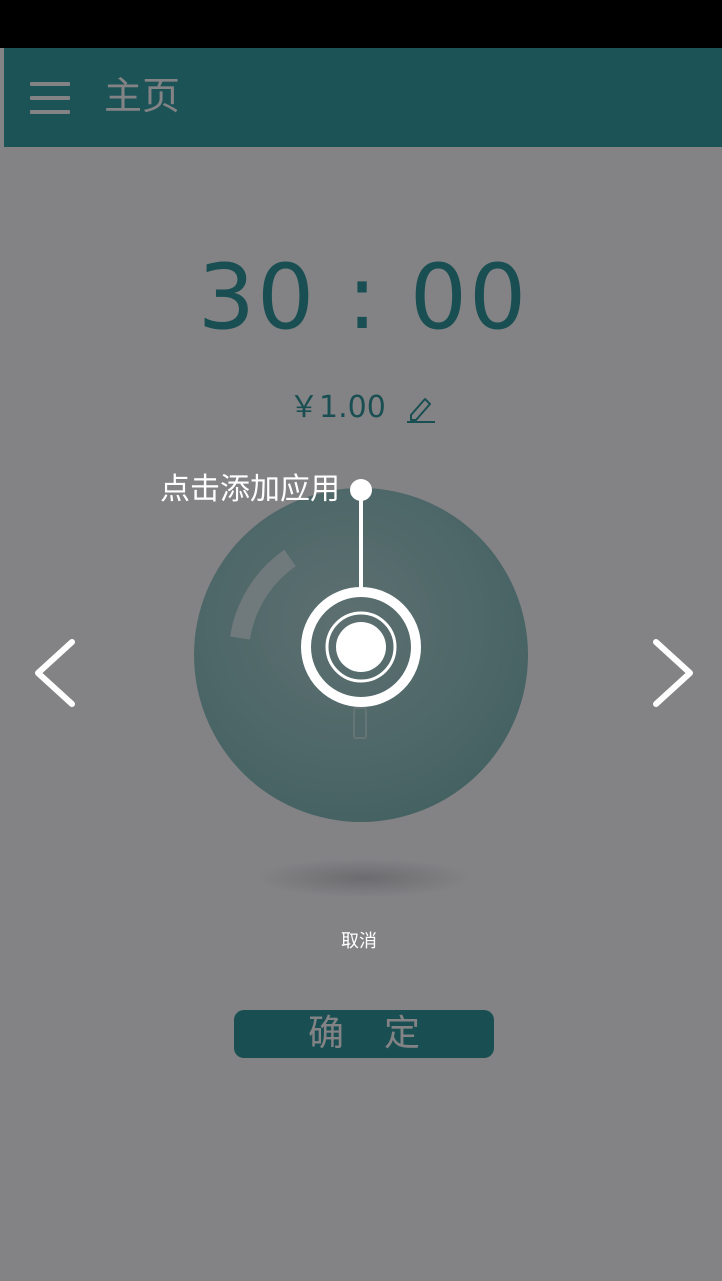 This screenshot has width=722, height=1281. Describe the element at coordinates (56, 673) in the screenshot. I see `chevron-left-icon` at that location.